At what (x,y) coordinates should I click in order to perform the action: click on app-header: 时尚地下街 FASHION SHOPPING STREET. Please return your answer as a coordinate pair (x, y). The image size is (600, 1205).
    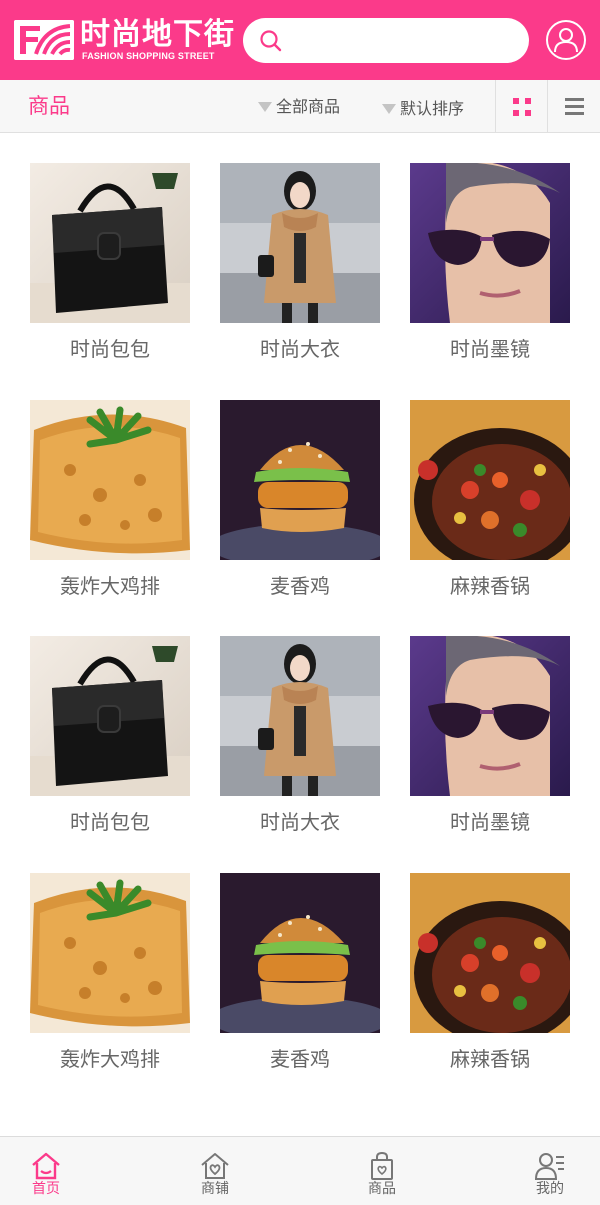
    Looking at the image, I should click on (300, 40).